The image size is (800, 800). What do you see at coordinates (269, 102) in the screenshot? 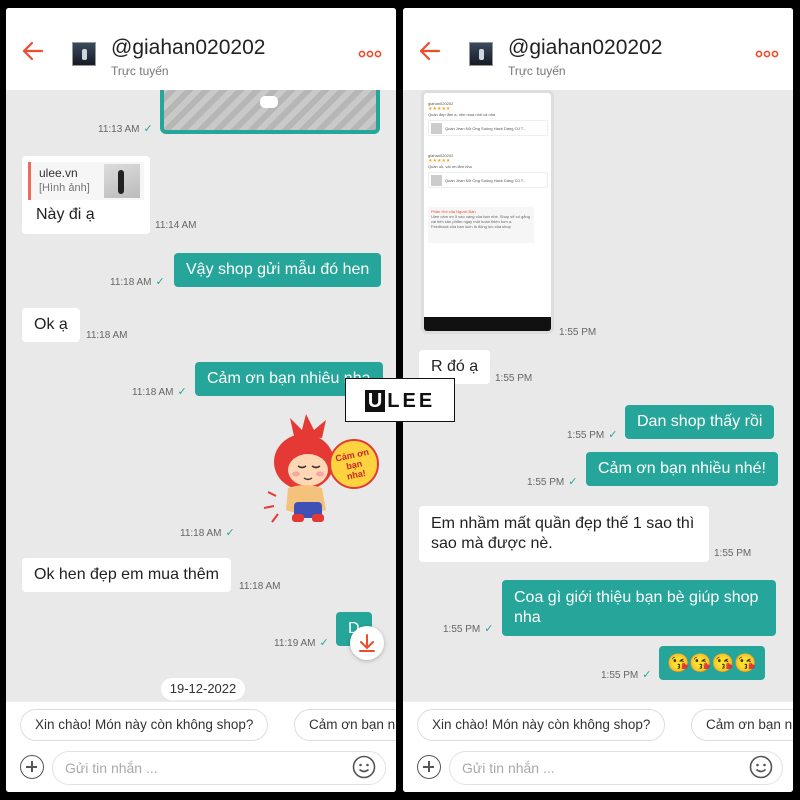
I see `photo-detail` at bounding box center [269, 102].